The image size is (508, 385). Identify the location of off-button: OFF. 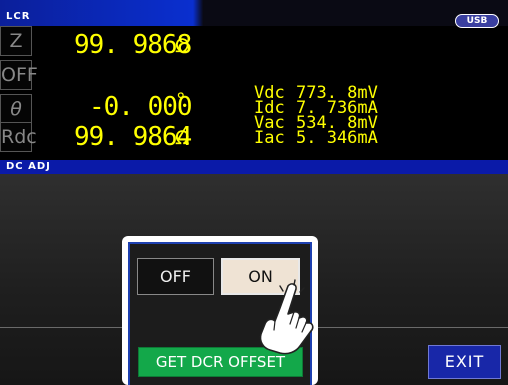
(175, 276).